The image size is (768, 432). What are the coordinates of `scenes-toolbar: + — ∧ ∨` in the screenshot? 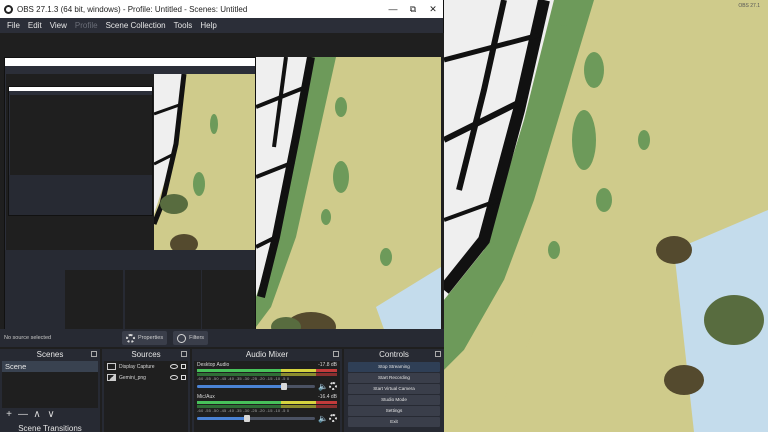 It's located at (30, 414).